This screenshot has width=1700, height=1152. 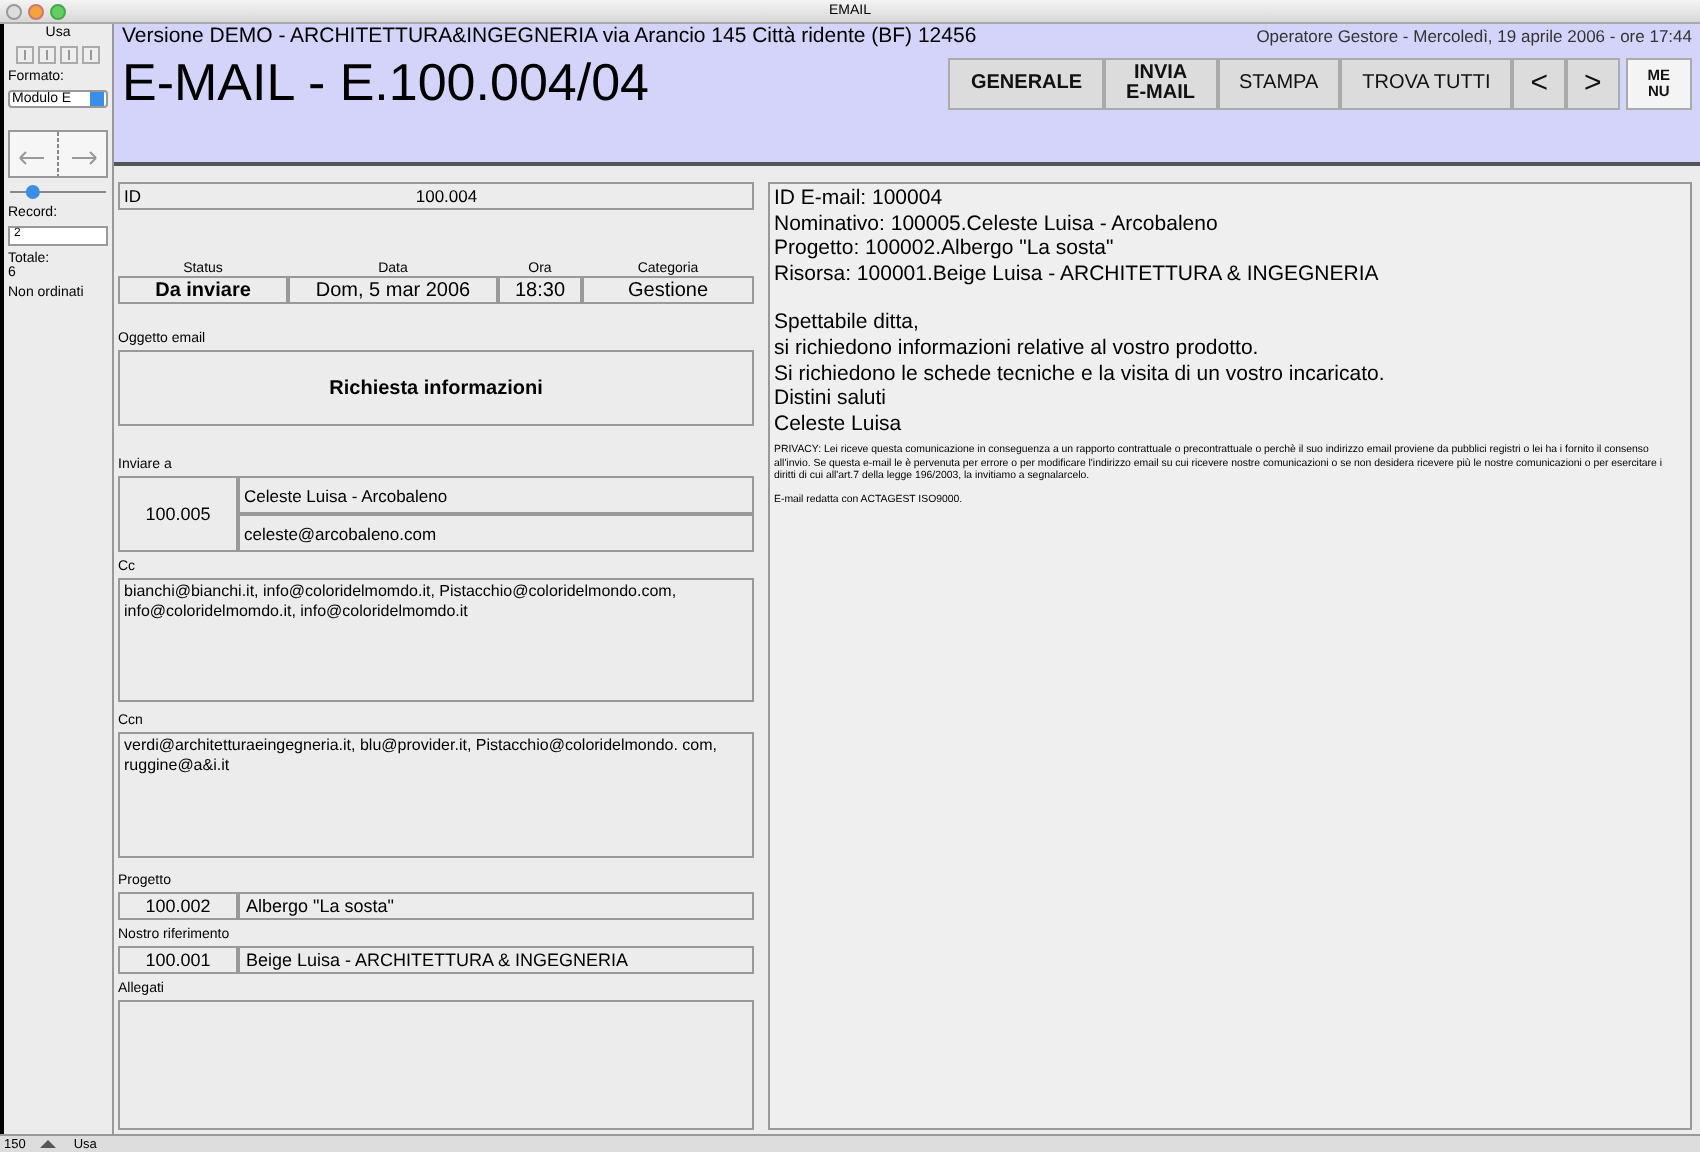 What do you see at coordinates (496, 533) in the screenshot?
I see `recipient-email: celeste@arcobaleno.com` at bounding box center [496, 533].